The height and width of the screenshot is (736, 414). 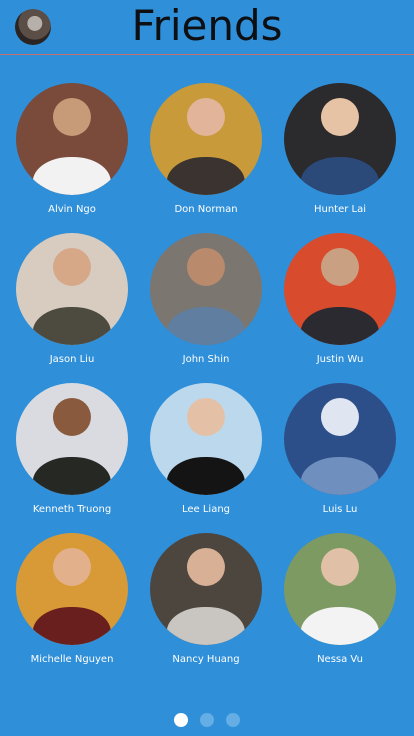 I want to click on friend-name: Kenneth Truong, so click(x=72, y=509).